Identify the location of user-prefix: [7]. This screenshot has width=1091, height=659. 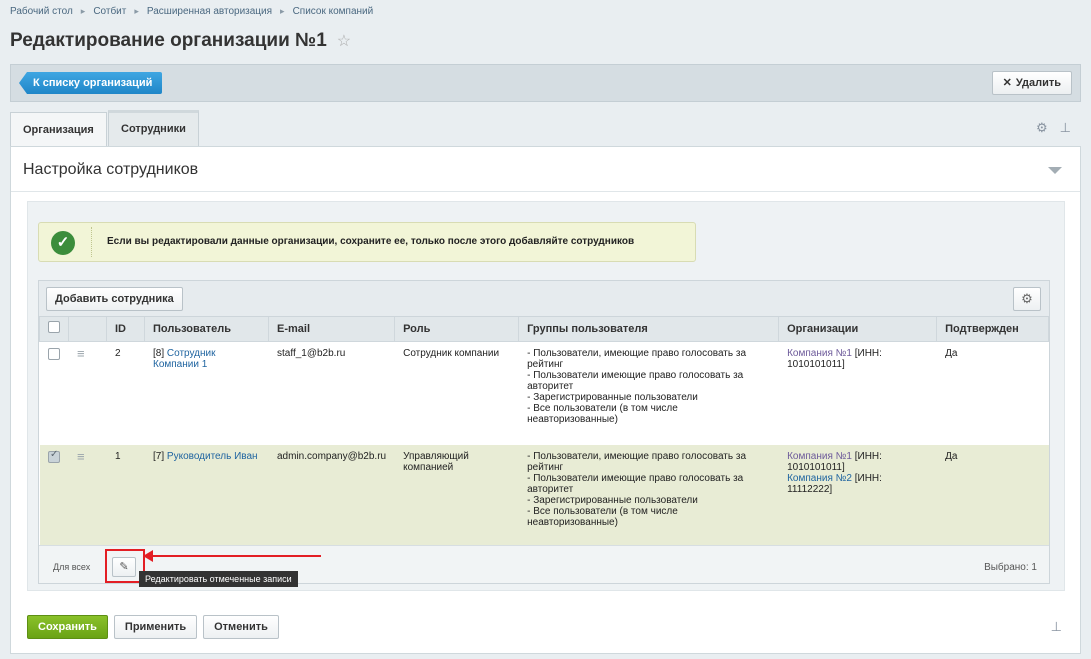
(159, 456).